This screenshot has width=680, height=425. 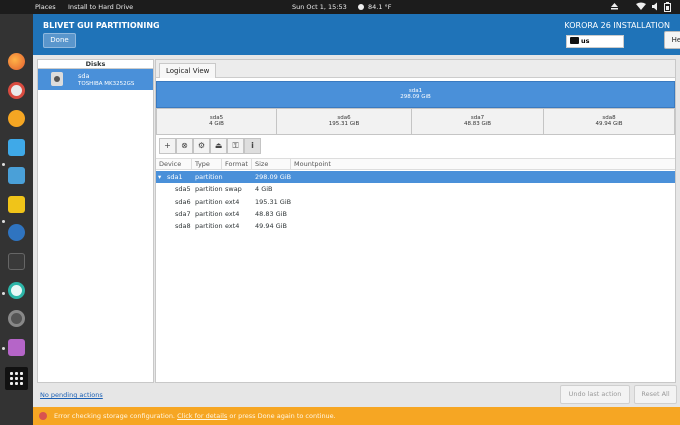 What do you see at coordinates (183, 226) in the screenshot?
I see `cell-device: sda8` at bounding box center [183, 226].